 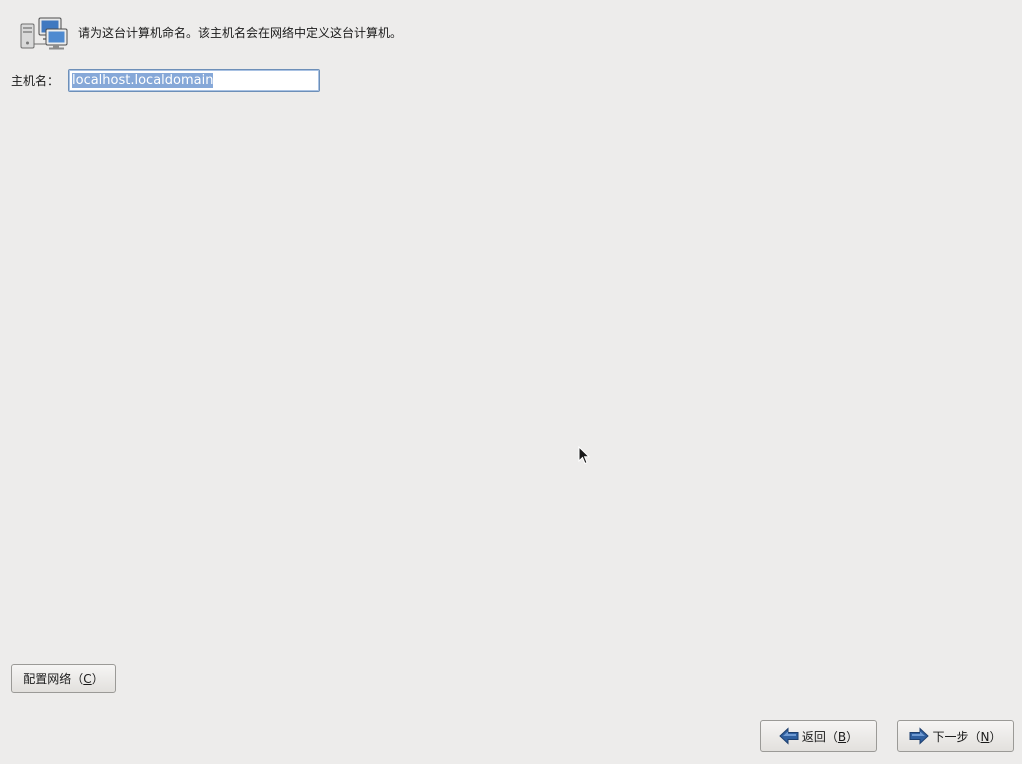 I want to click on right-arrow-icon, so click(x=919, y=736).